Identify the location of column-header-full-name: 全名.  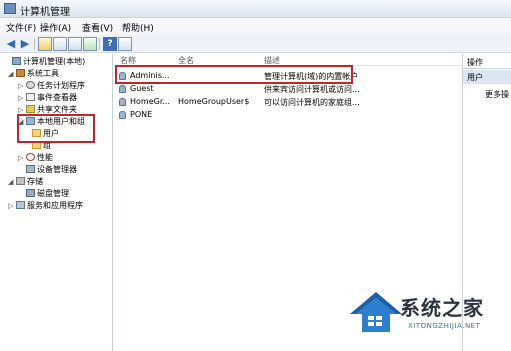
(186, 60).